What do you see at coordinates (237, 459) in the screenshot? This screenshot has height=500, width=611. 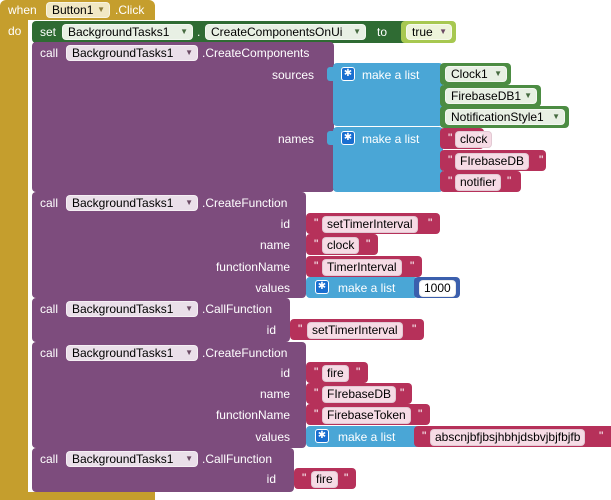 I see `call5-method-name: .CallFunction` at bounding box center [237, 459].